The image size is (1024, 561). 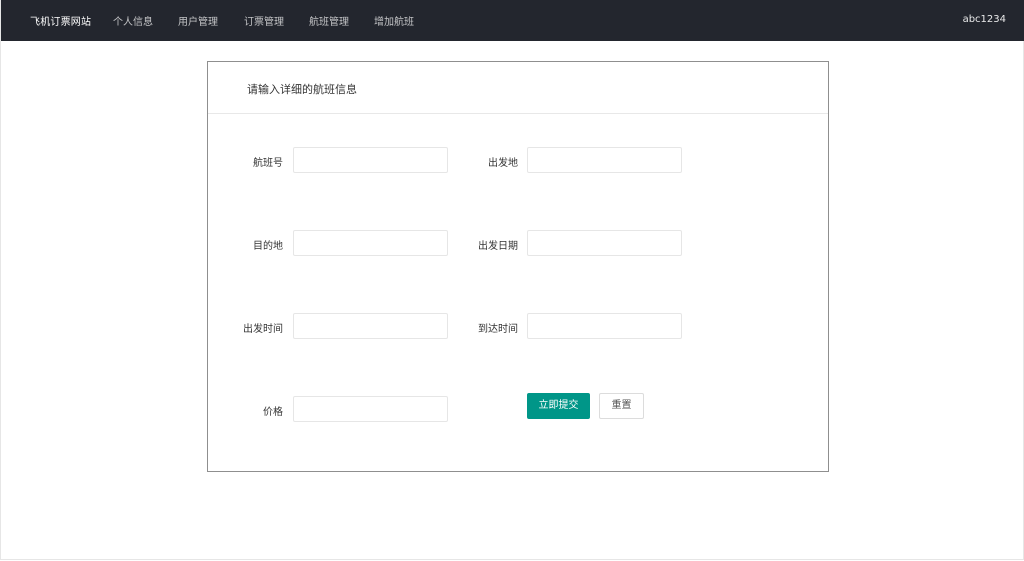 What do you see at coordinates (604, 326) in the screenshot?
I see `arrival-time-input` at bounding box center [604, 326].